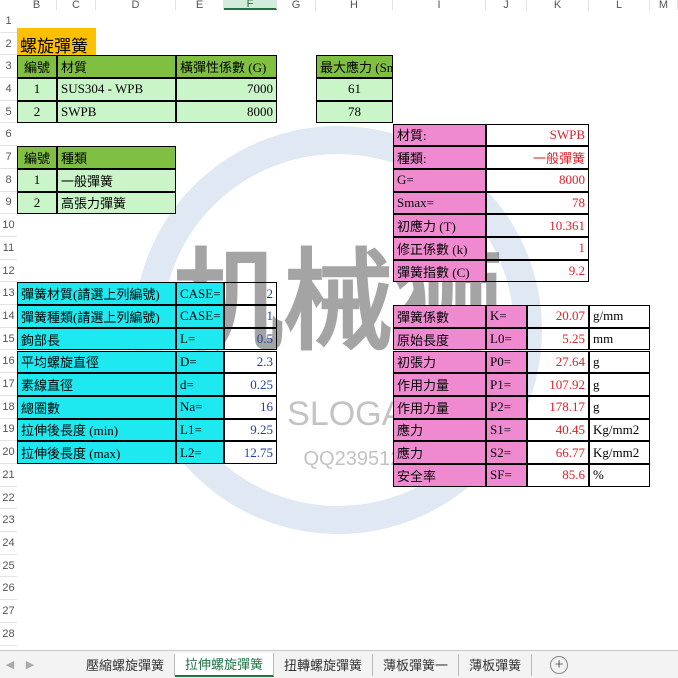  Describe the element at coordinates (558, 316) in the screenshot. I see `result-value: 20.07` at that location.